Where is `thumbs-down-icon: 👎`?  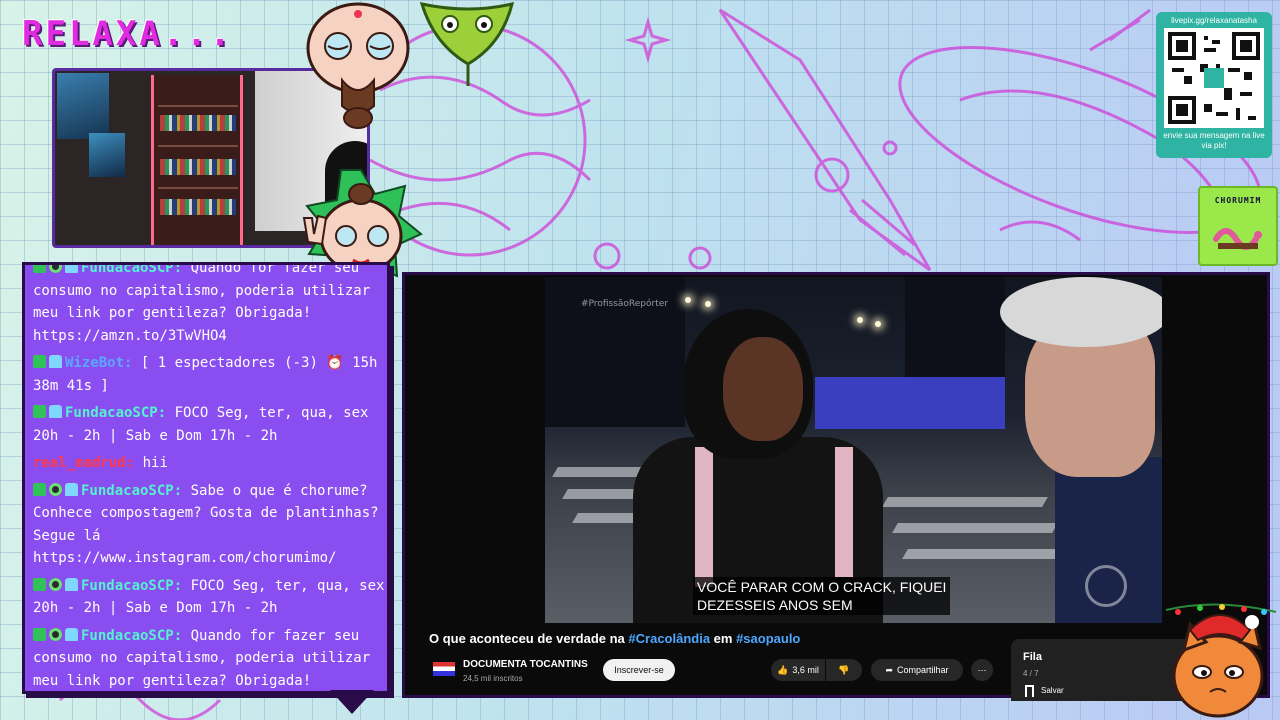
thumbs-down-icon: 👎 is located at coordinates (844, 669).